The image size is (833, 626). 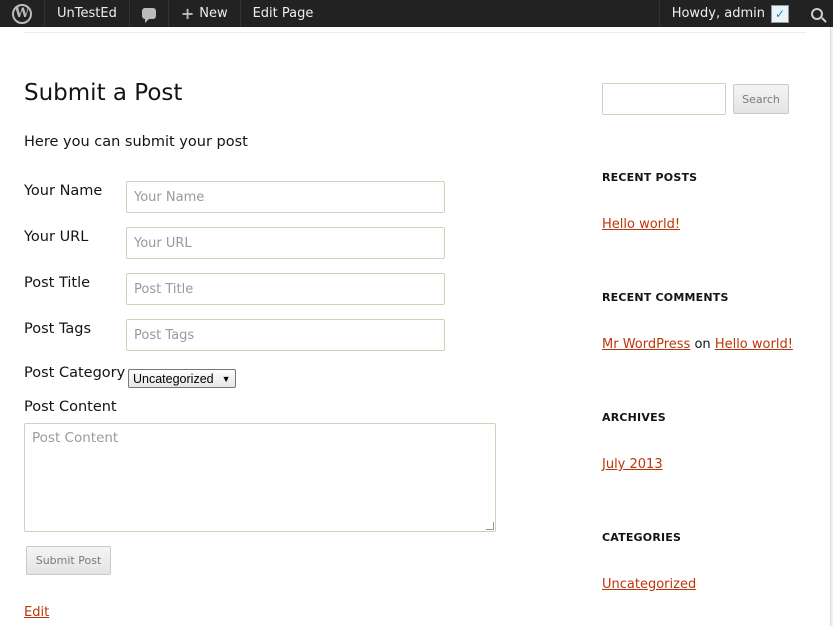 What do you see at coordinates (646, 344) in the screenshot?
I see `comment-author-link: Mr WordPress` at bounding box center [646, 344].